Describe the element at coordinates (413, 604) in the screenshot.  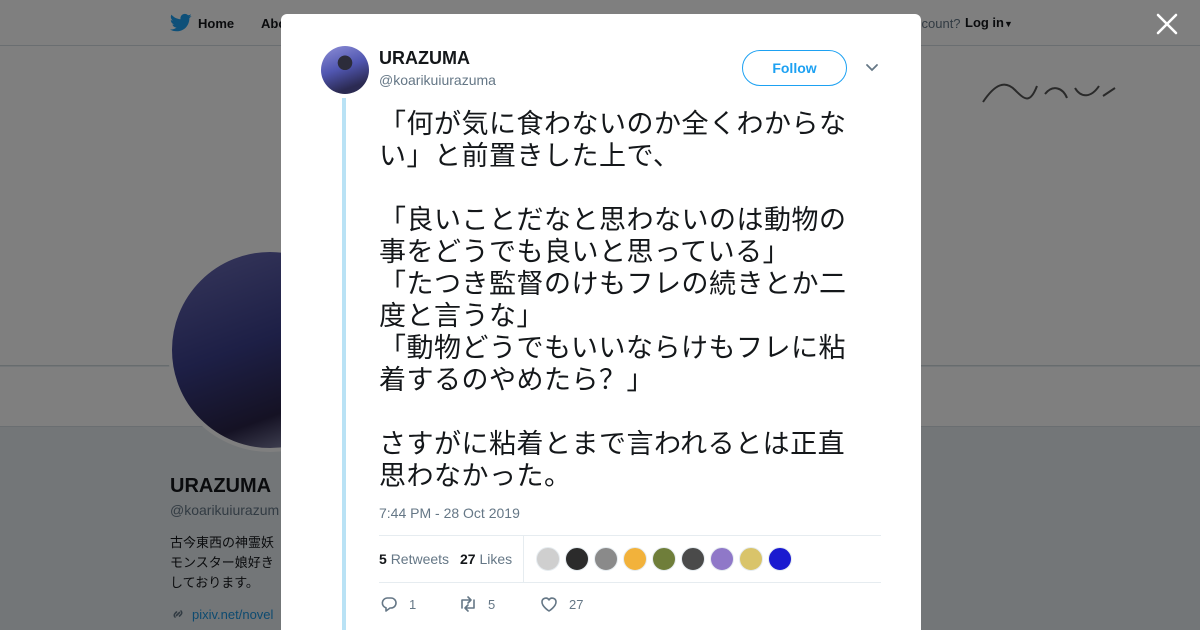
I see `reply-count: 1` at that location.